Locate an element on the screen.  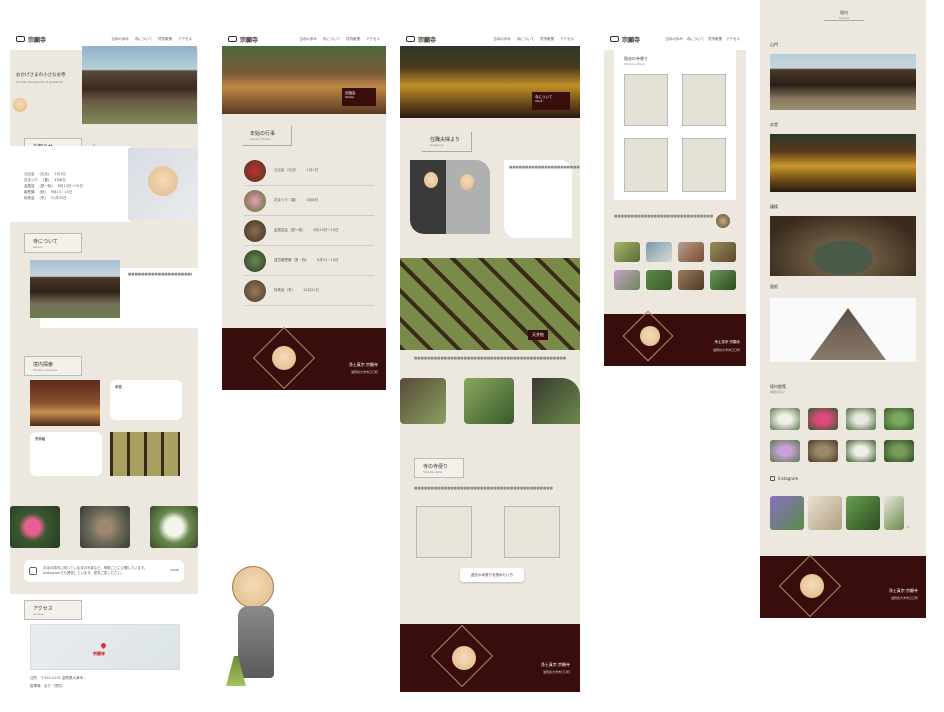
caption-bell: 鐘楼 is located at coordinates (774, 206).